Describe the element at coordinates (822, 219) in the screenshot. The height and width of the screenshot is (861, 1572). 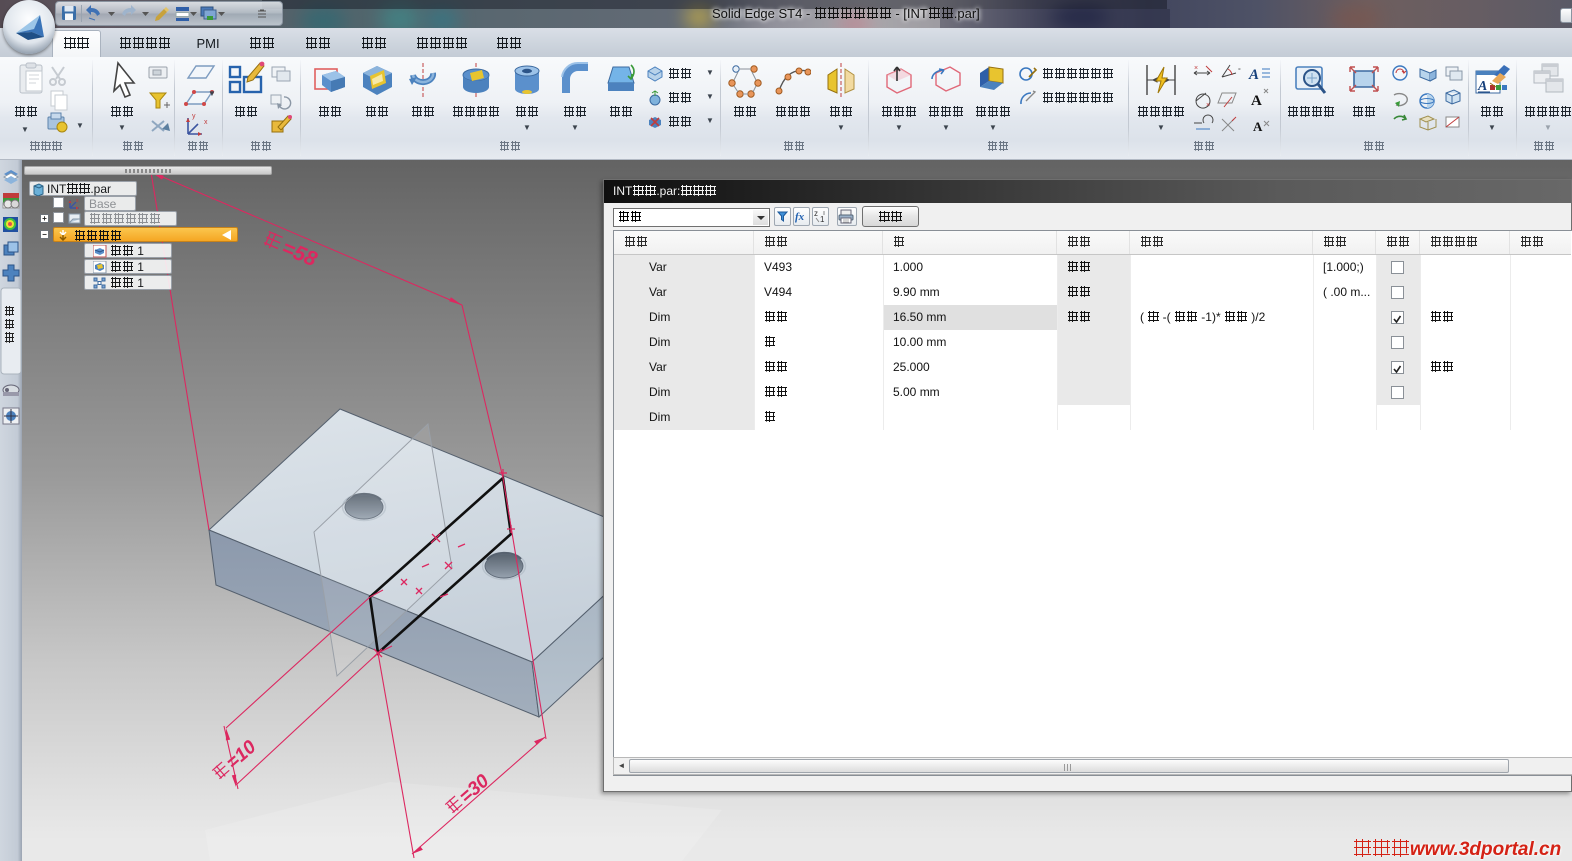
I see `svg-text: 1` at that location.